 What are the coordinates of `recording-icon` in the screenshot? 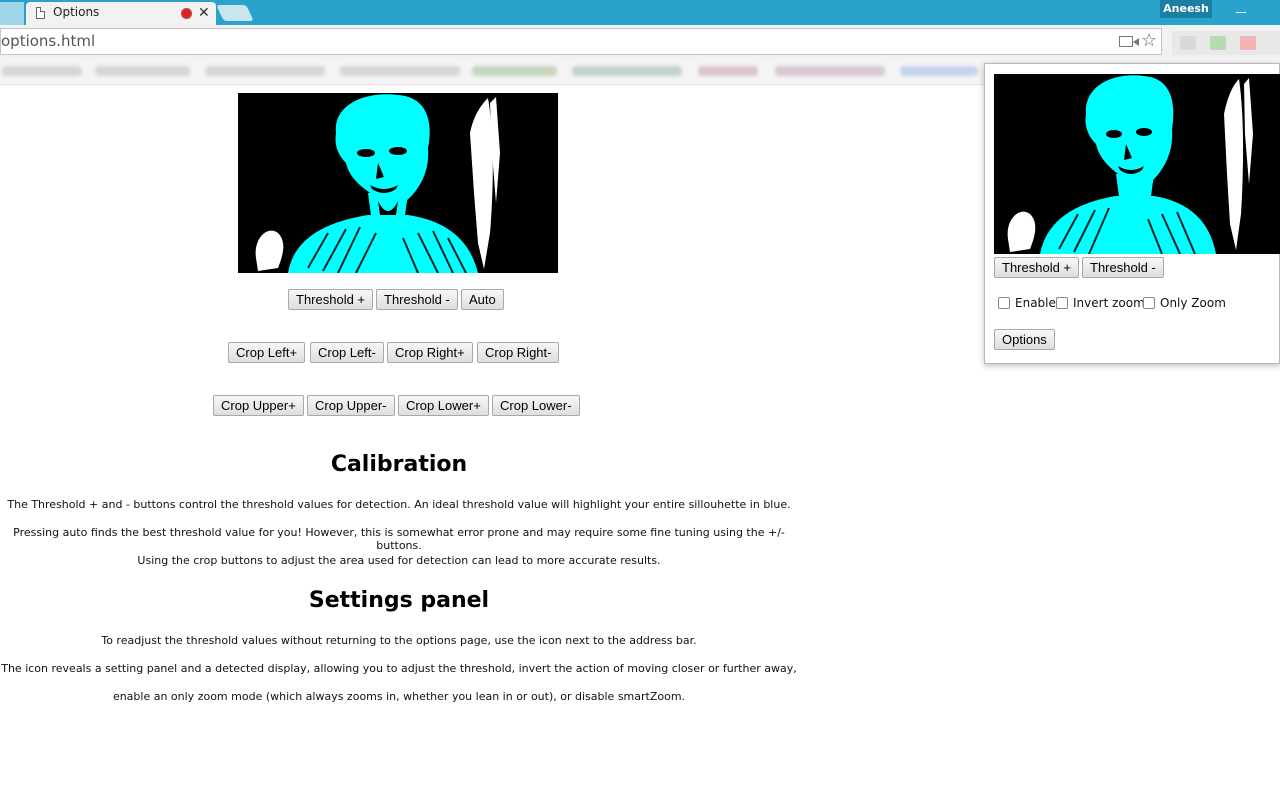 It's located at (186, 13).